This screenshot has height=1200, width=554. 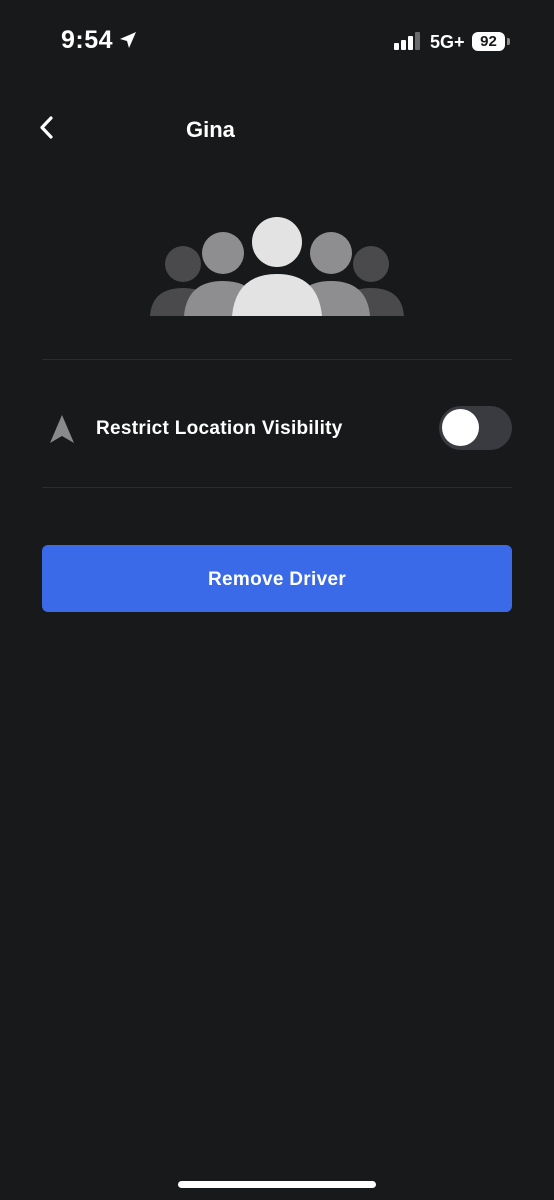 I want to click on restrict-location-row: Restrict Location Visibility, so click(x=277, y=429).